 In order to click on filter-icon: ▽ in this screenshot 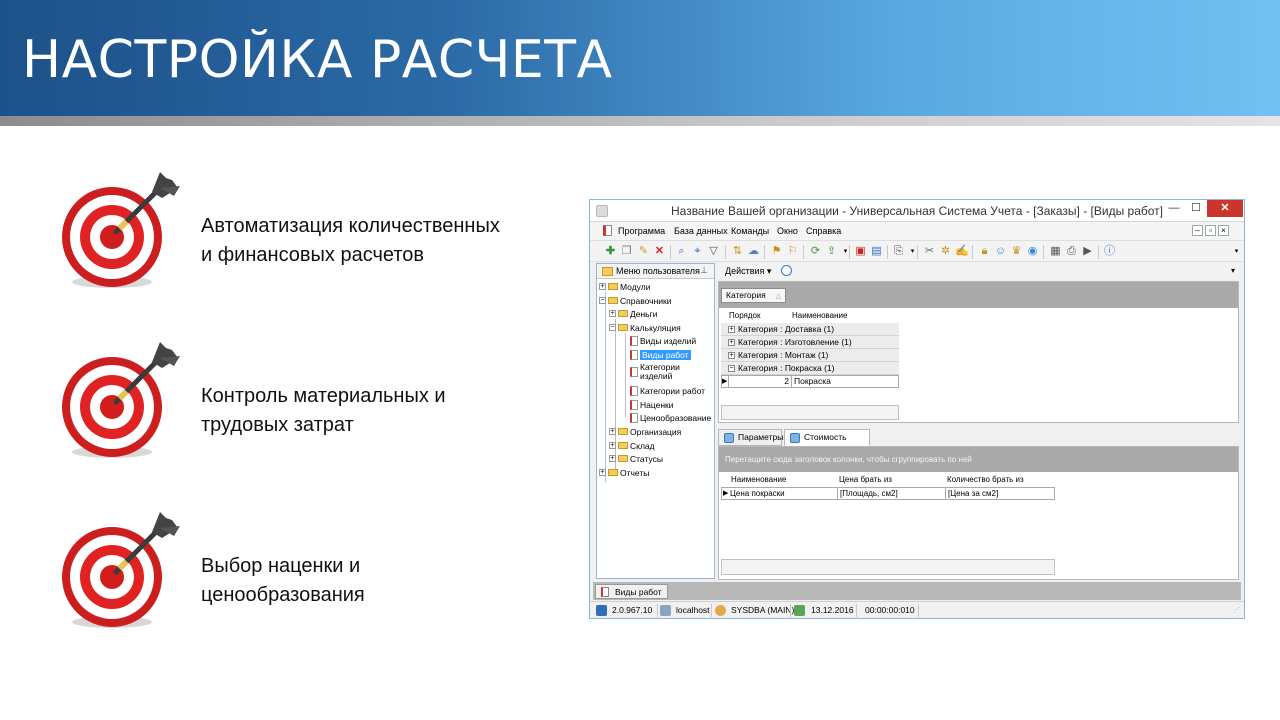, I will do `click(713, 251)`.